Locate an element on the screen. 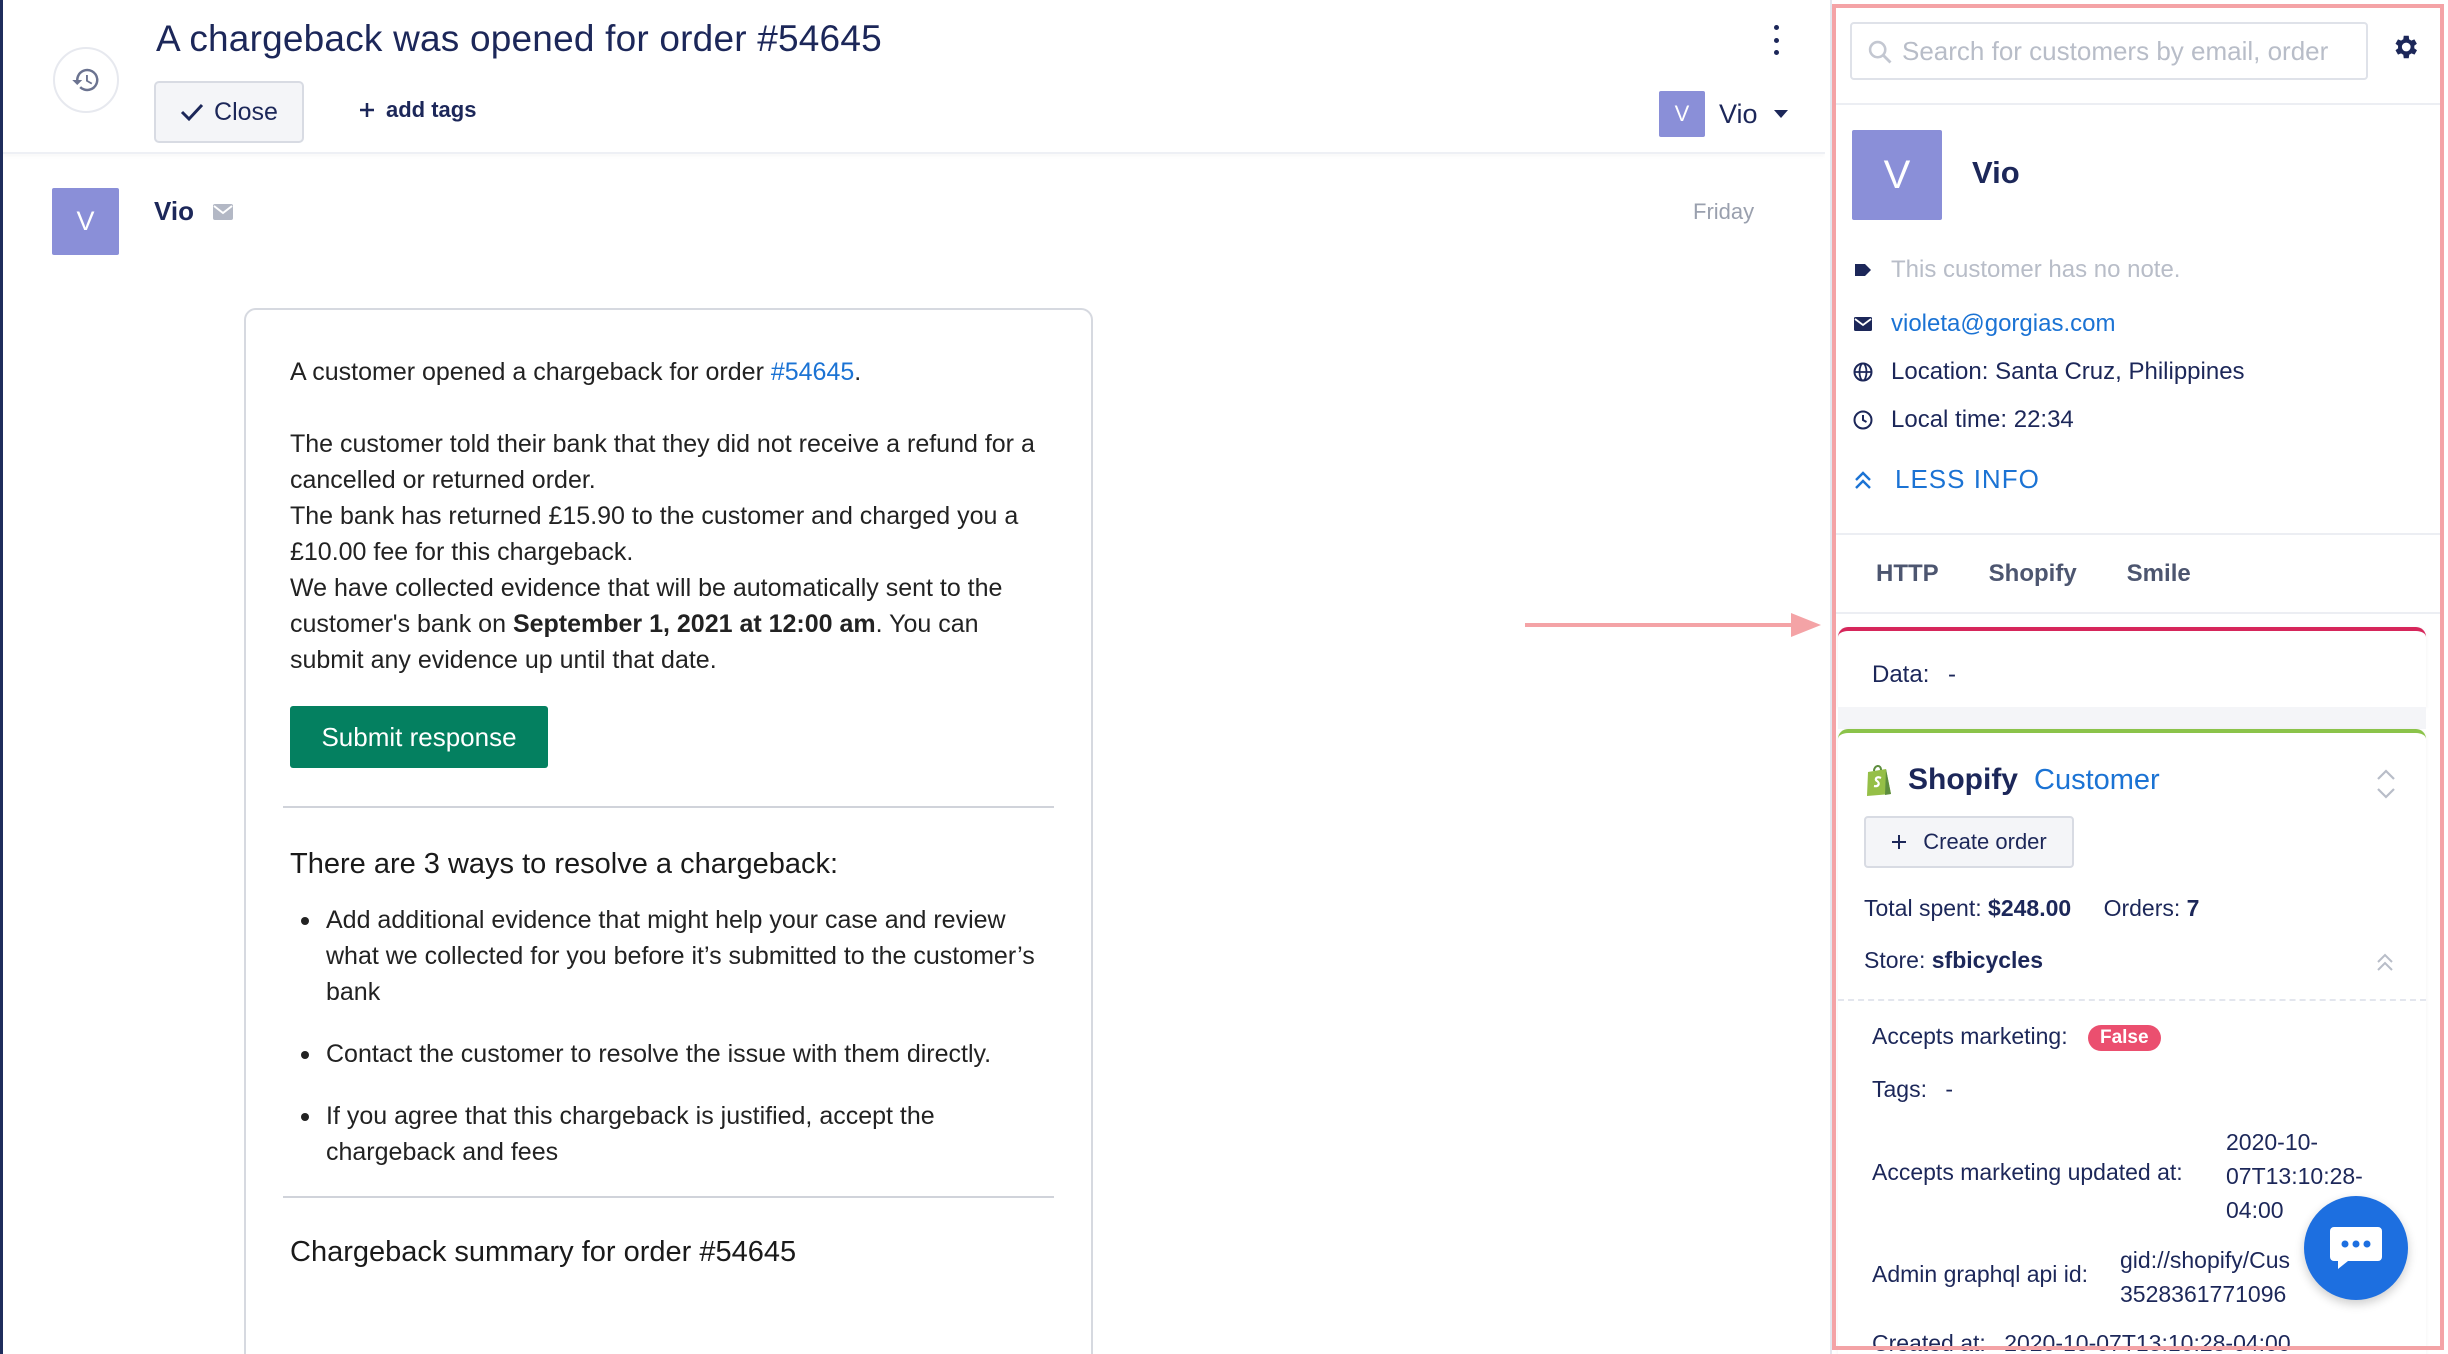  ticket-title: A chargeback was opened for order #54645 is located at coordinates (519, 38).